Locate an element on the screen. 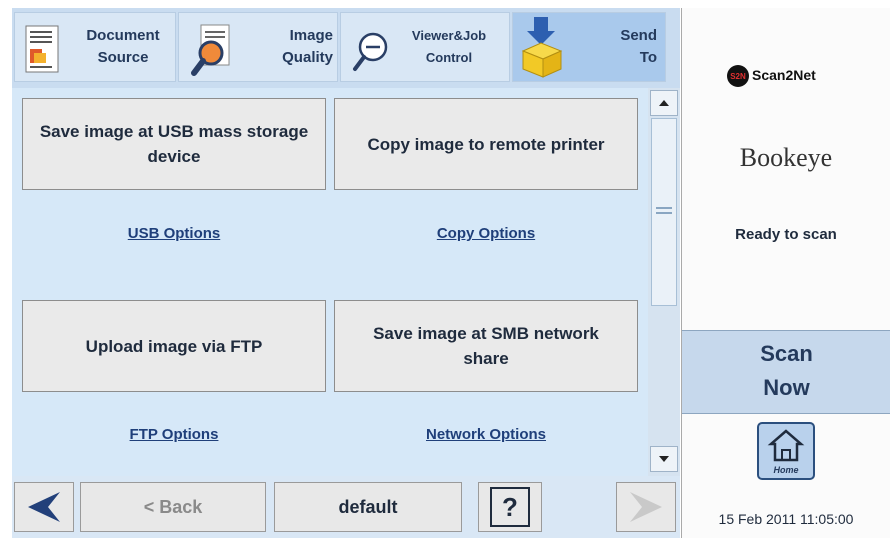  status-text: Ready to scan is located at coordinates (786, 234).